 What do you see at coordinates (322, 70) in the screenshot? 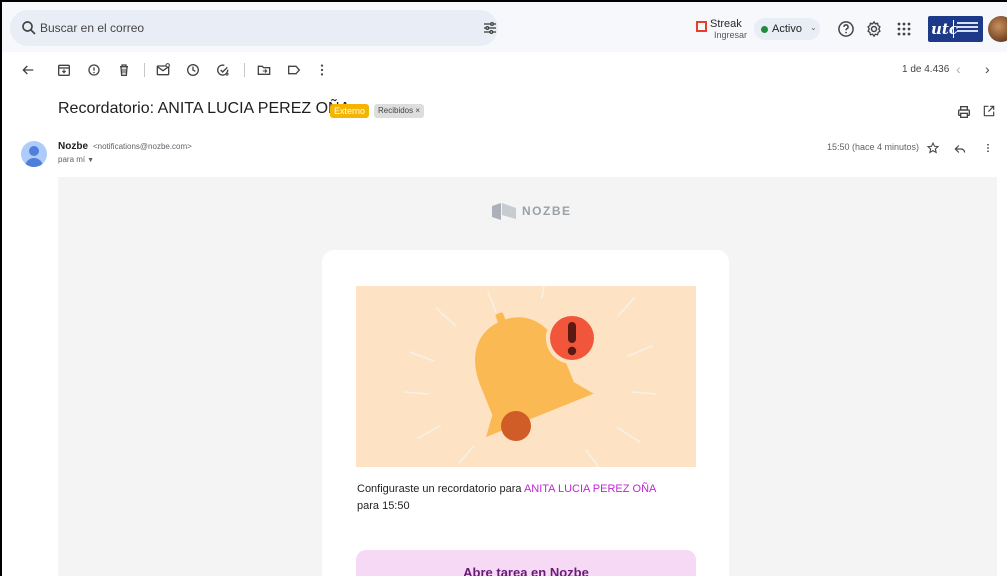
I see `more-options-icon` at bounding box center [322, 70].